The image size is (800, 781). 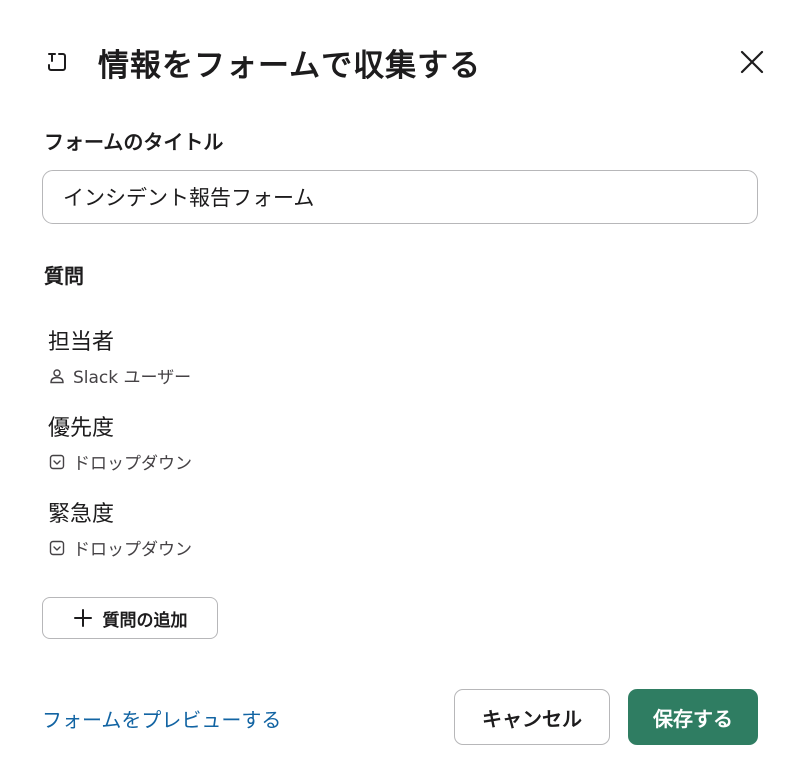 What do you see at coordinates (57, 376) in the screenshot?
I see `user-icon` at bounding box center [57, 376].